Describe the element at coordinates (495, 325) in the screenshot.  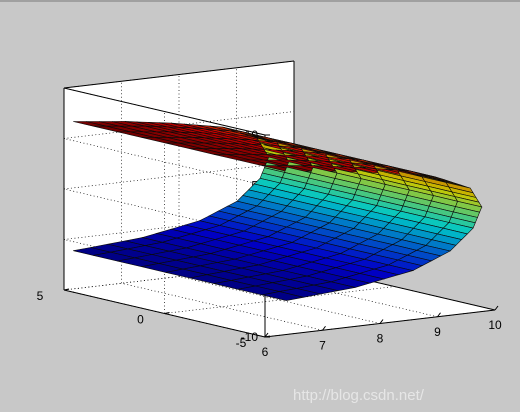
I see `x-tick-label: 10` at that location.